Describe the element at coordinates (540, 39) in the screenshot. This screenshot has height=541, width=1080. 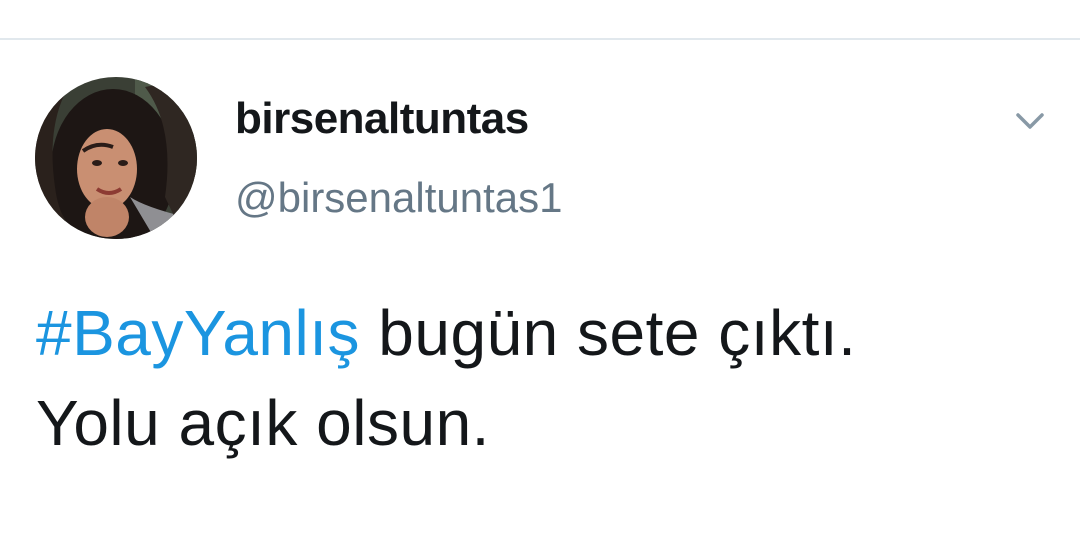
I see `divider` at that location.